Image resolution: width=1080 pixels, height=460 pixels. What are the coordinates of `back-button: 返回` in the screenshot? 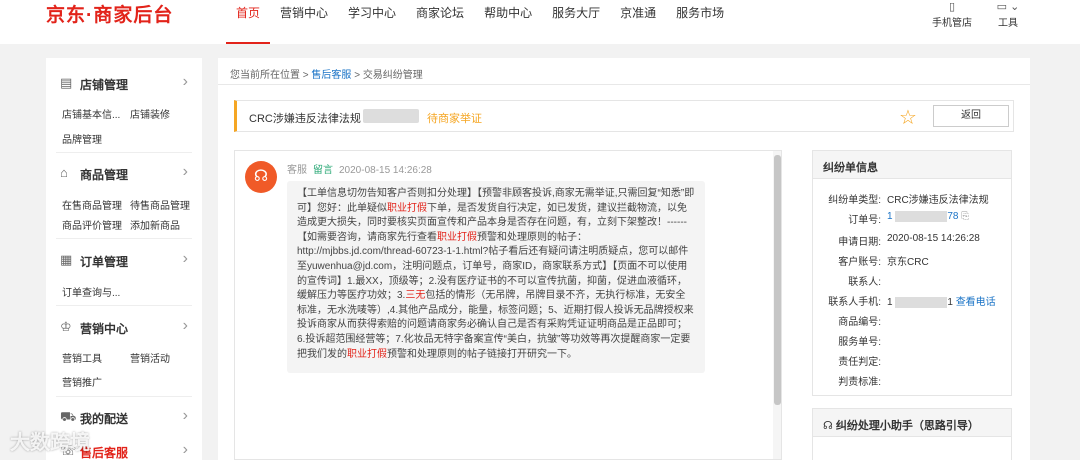 It's located at (971, 116).